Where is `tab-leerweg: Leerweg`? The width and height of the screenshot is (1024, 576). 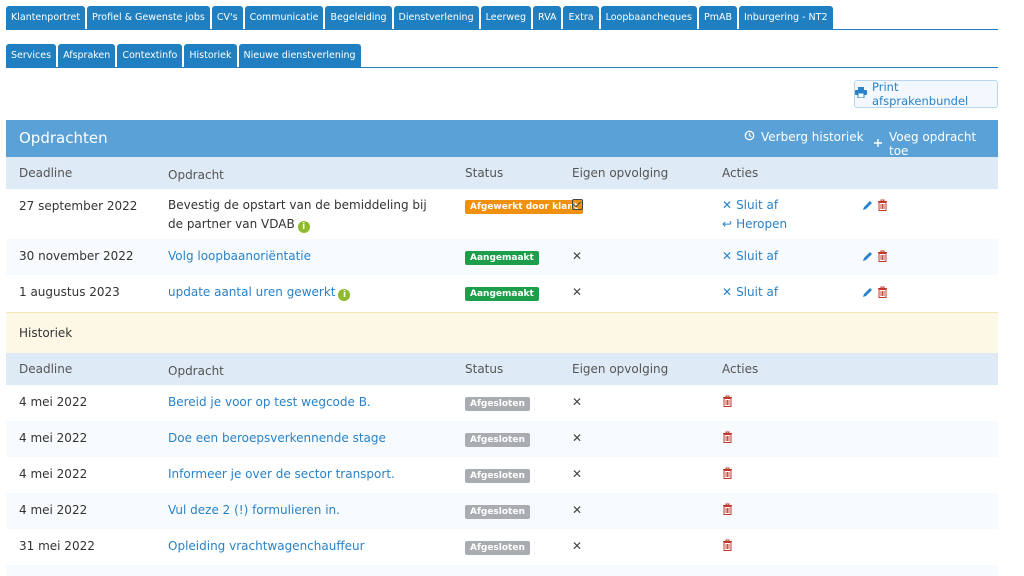 tab-leerweg: Leerweg is located at coordinates (505, 17).